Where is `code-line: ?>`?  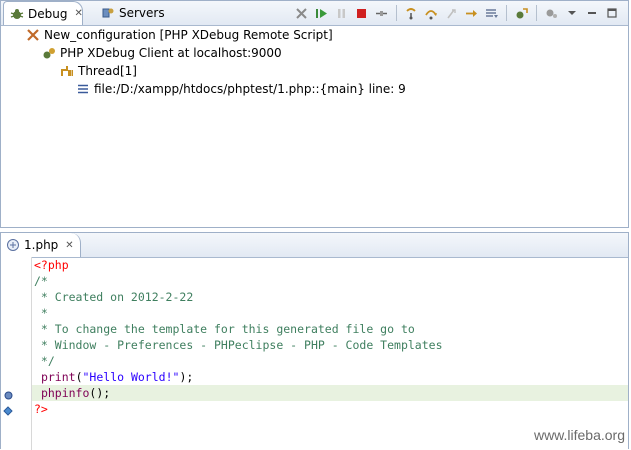 code-line: ?> is located at coordinates (41, 409).